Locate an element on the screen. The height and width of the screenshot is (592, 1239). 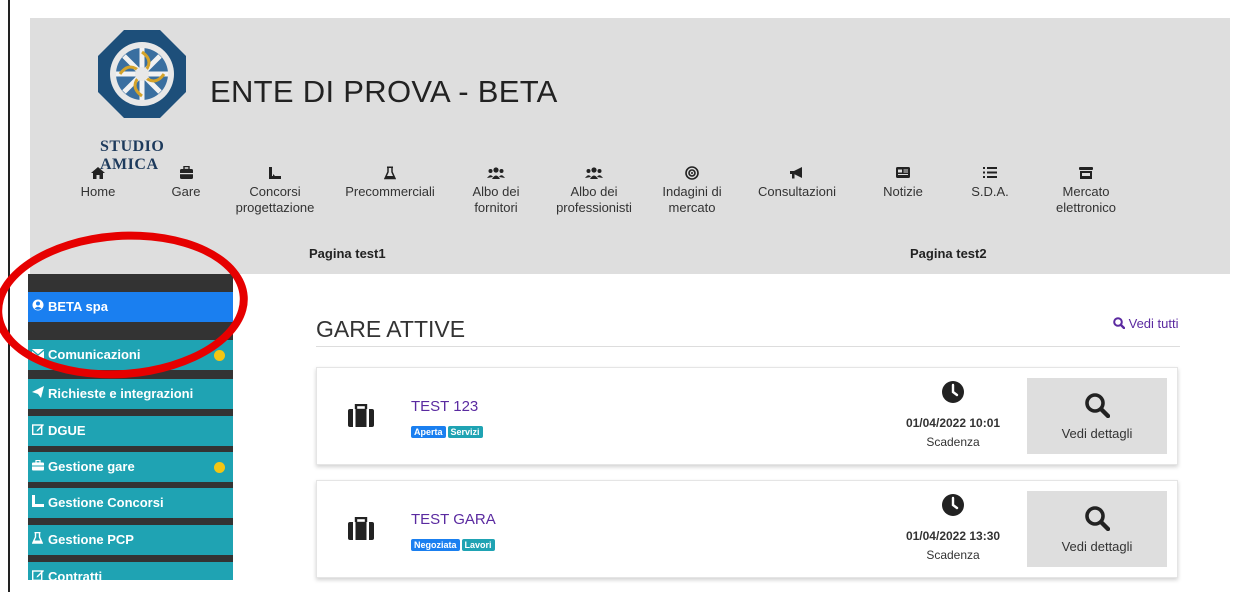
nav-item-albo-professionisti: Albo dei professionisti is located at coordinates (594, 191).